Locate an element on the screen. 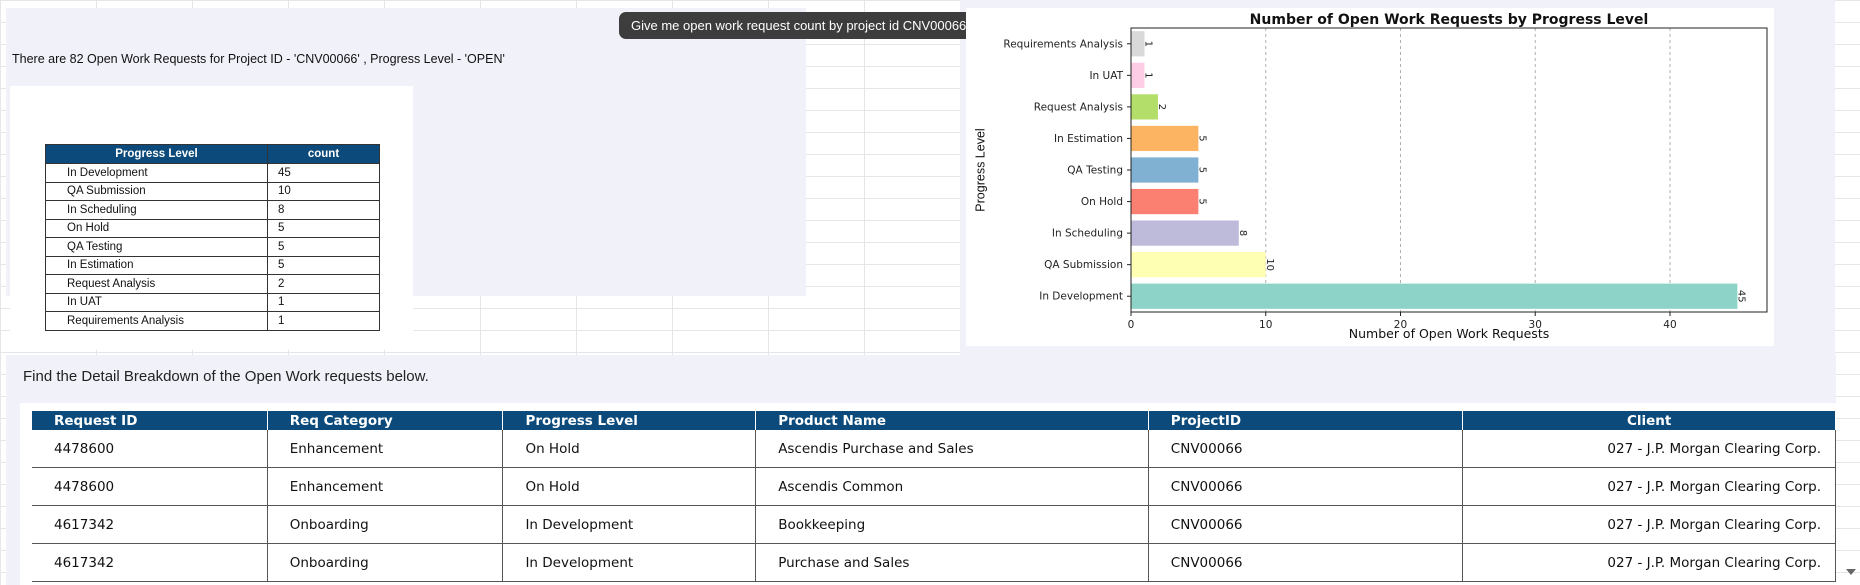  column-header-project-id: ProjectID is located at coordinates (1306, 420).